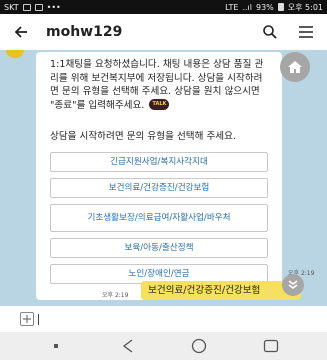  Describe the element at coordinates (247, 7) in the screenshot. I see `signal-icon: ..ıl` at that location.